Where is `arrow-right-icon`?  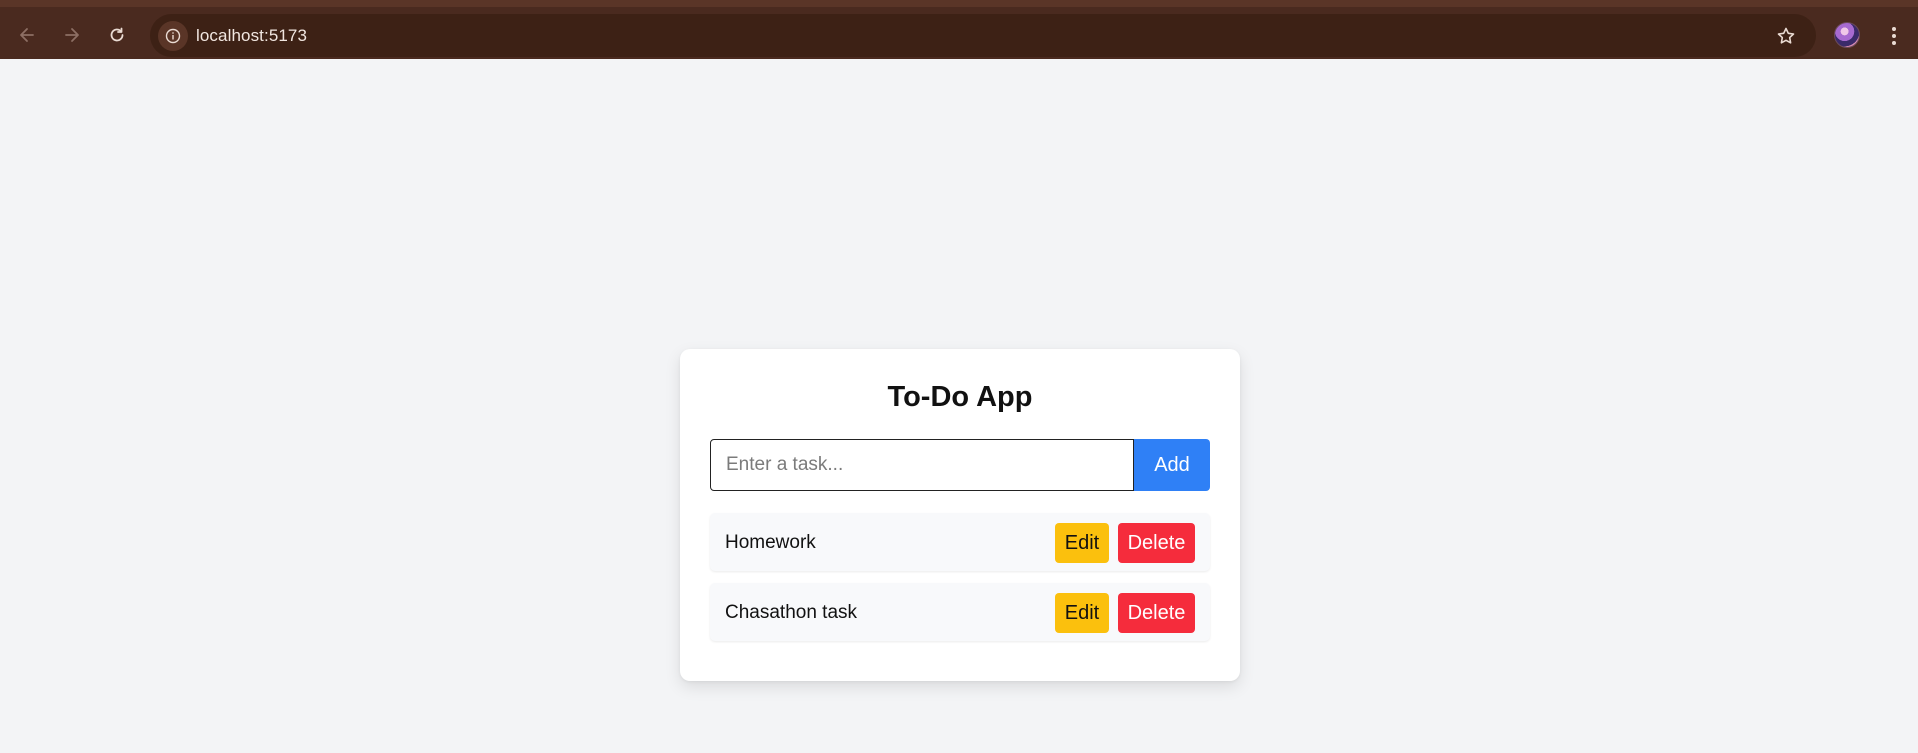
arrow-right-icon is located at coordinates (72, 35).